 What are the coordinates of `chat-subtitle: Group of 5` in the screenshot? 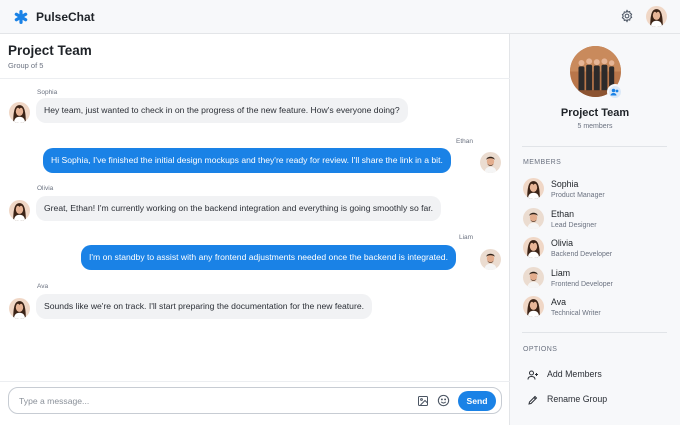 It's located at (26, 65).